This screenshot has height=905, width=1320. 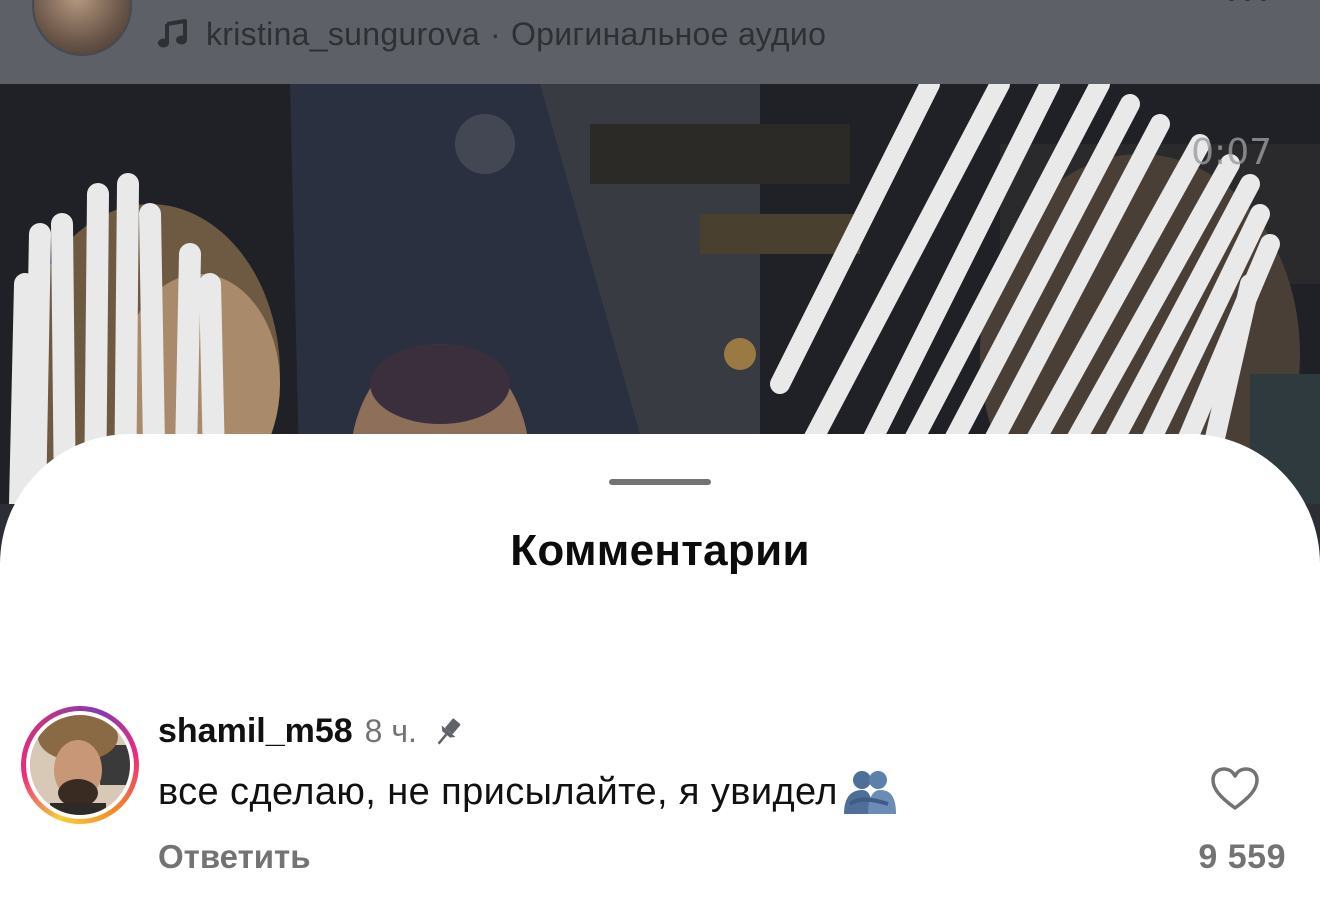 I want to click on more-options-icon, so click(x=1247, y=0).